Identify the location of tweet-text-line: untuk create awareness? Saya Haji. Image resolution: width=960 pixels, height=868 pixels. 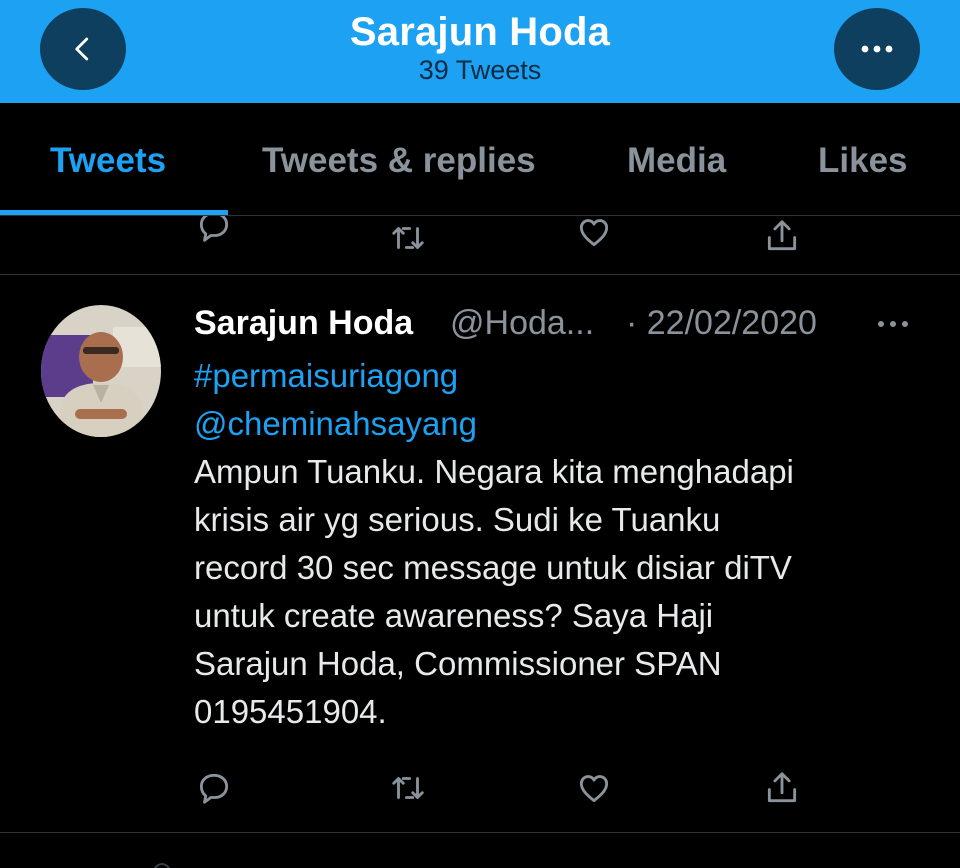
(454, 615).